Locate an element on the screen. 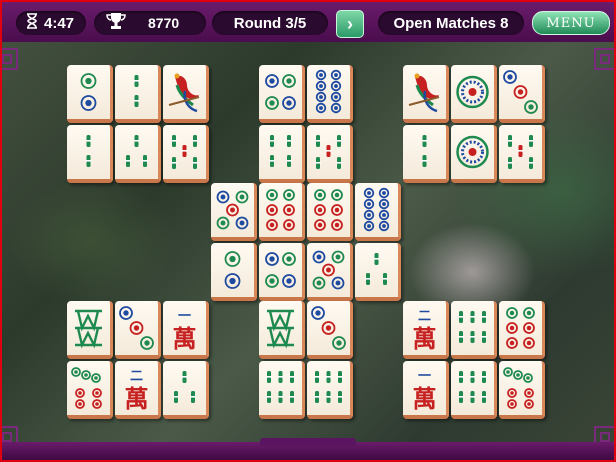 The image size is (616, 462). score-display: 8770 is located at coordinates (150, 23).